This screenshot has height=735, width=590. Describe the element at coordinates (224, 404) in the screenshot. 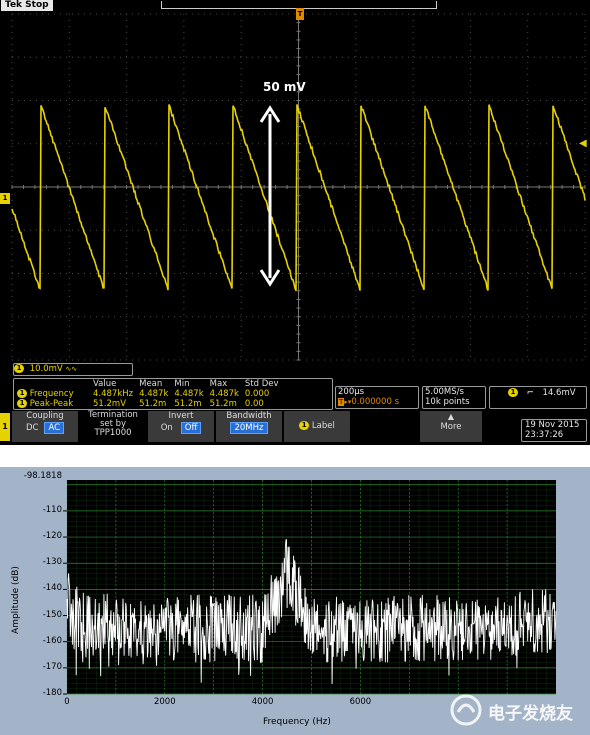

I see `meas-max: 51.2m` at that location.